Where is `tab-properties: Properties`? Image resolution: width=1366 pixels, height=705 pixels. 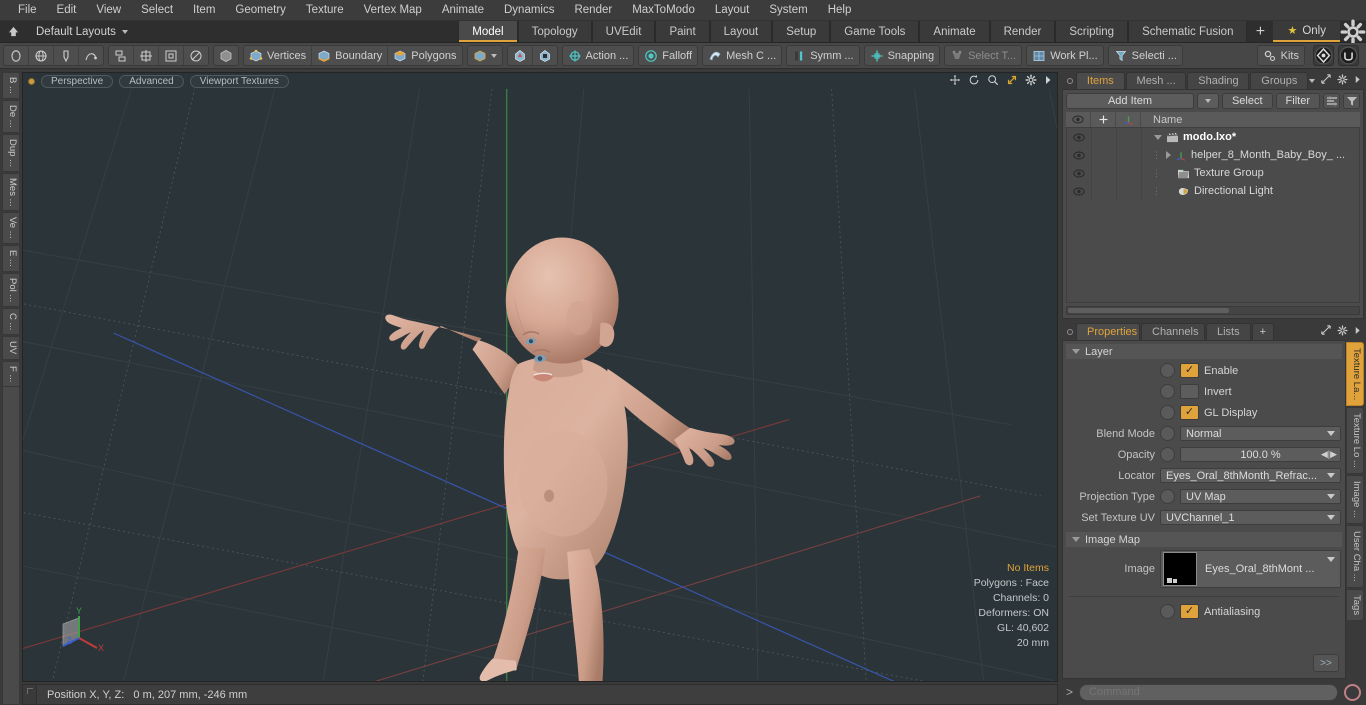 tab-properties: Properties is located at coordinates (1108, 331).